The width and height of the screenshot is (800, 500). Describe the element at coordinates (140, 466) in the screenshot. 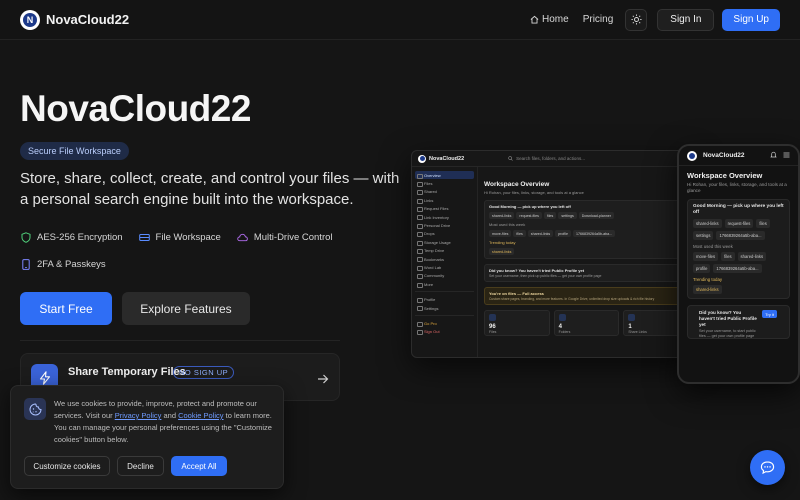

I see `decline-cookies-button: Decline` at that location.